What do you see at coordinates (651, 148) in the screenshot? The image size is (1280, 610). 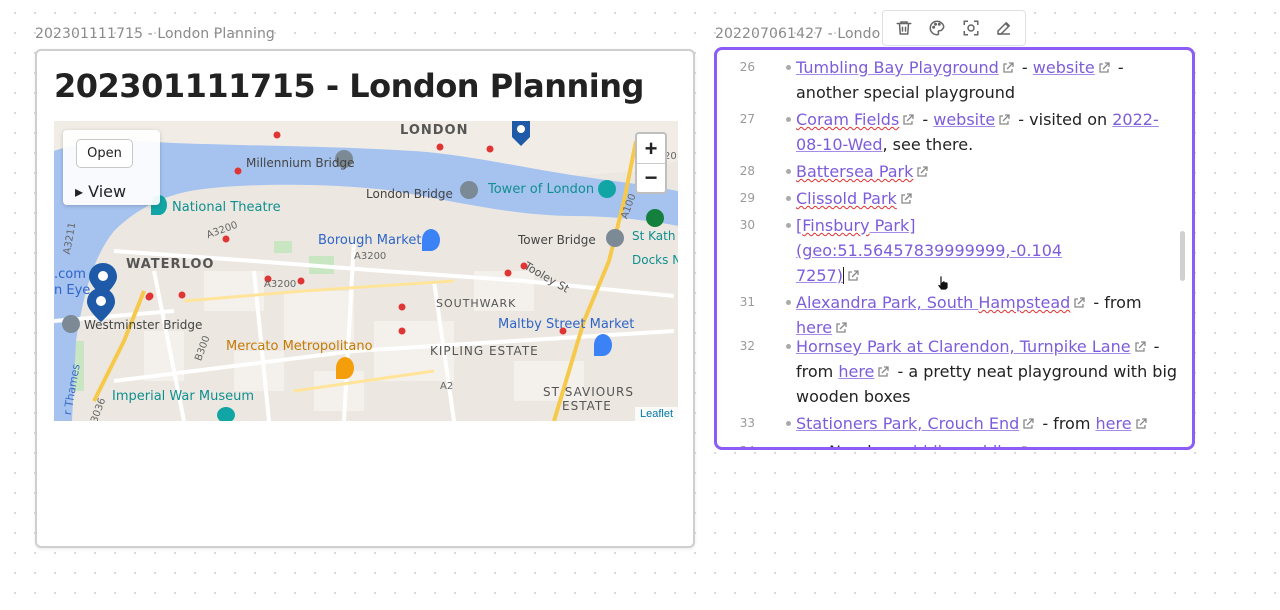 I see `zoom-in-button: +` at bounding box center [651, 148].